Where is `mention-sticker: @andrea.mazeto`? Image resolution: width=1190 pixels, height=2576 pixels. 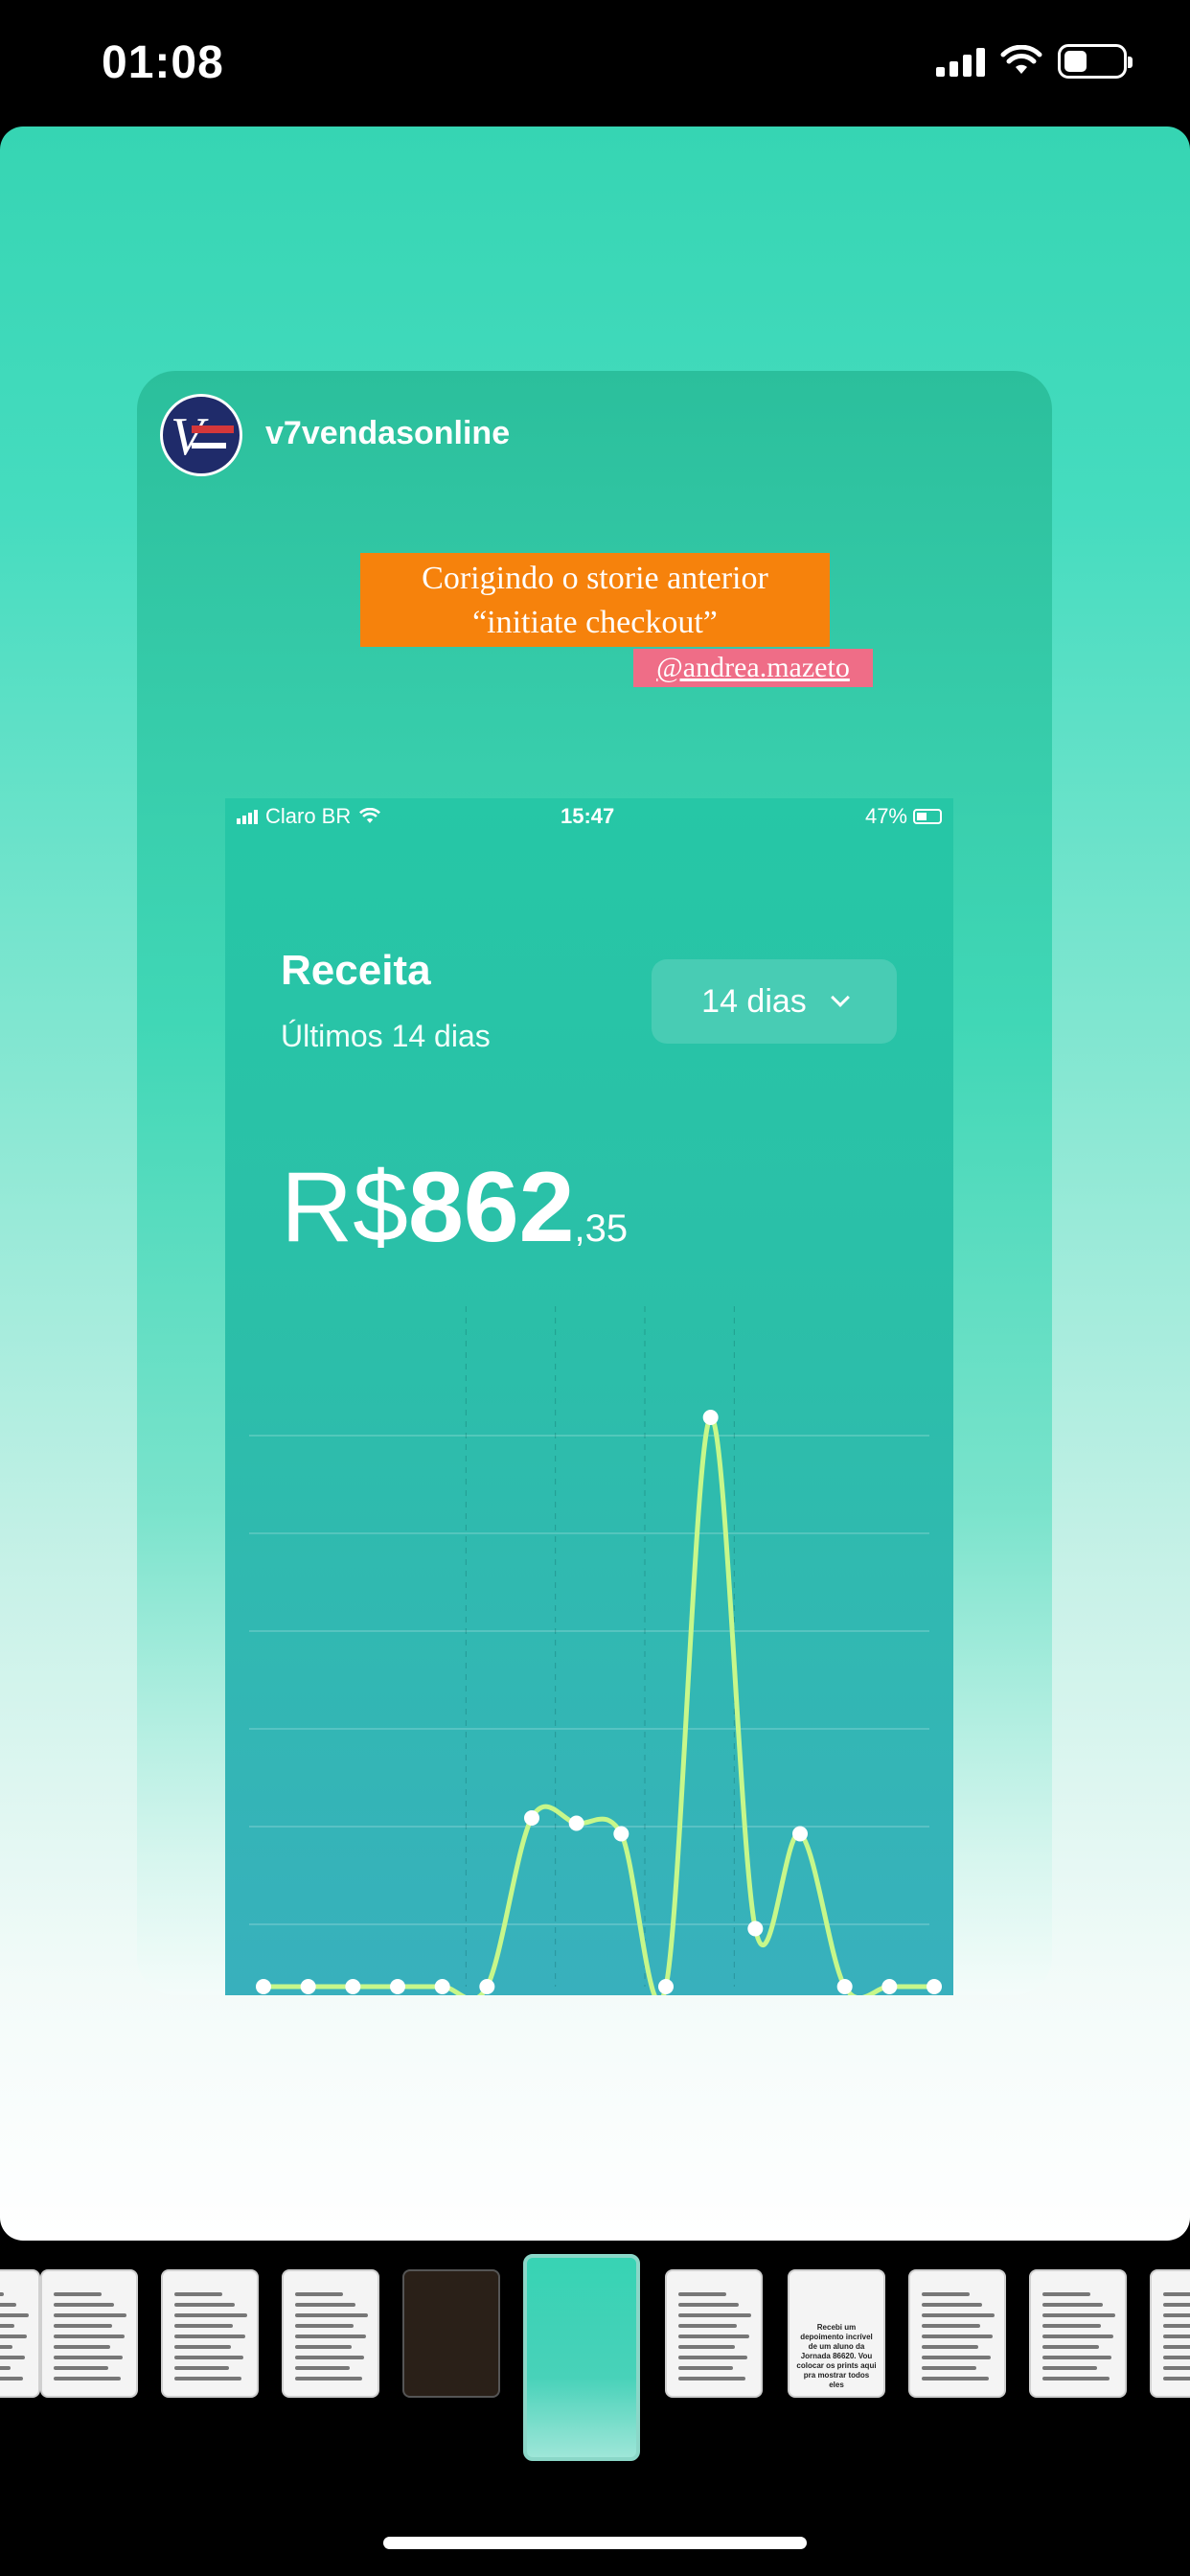 mention-sticker: @andrea.mazeto is located at coordinates (753, 668).